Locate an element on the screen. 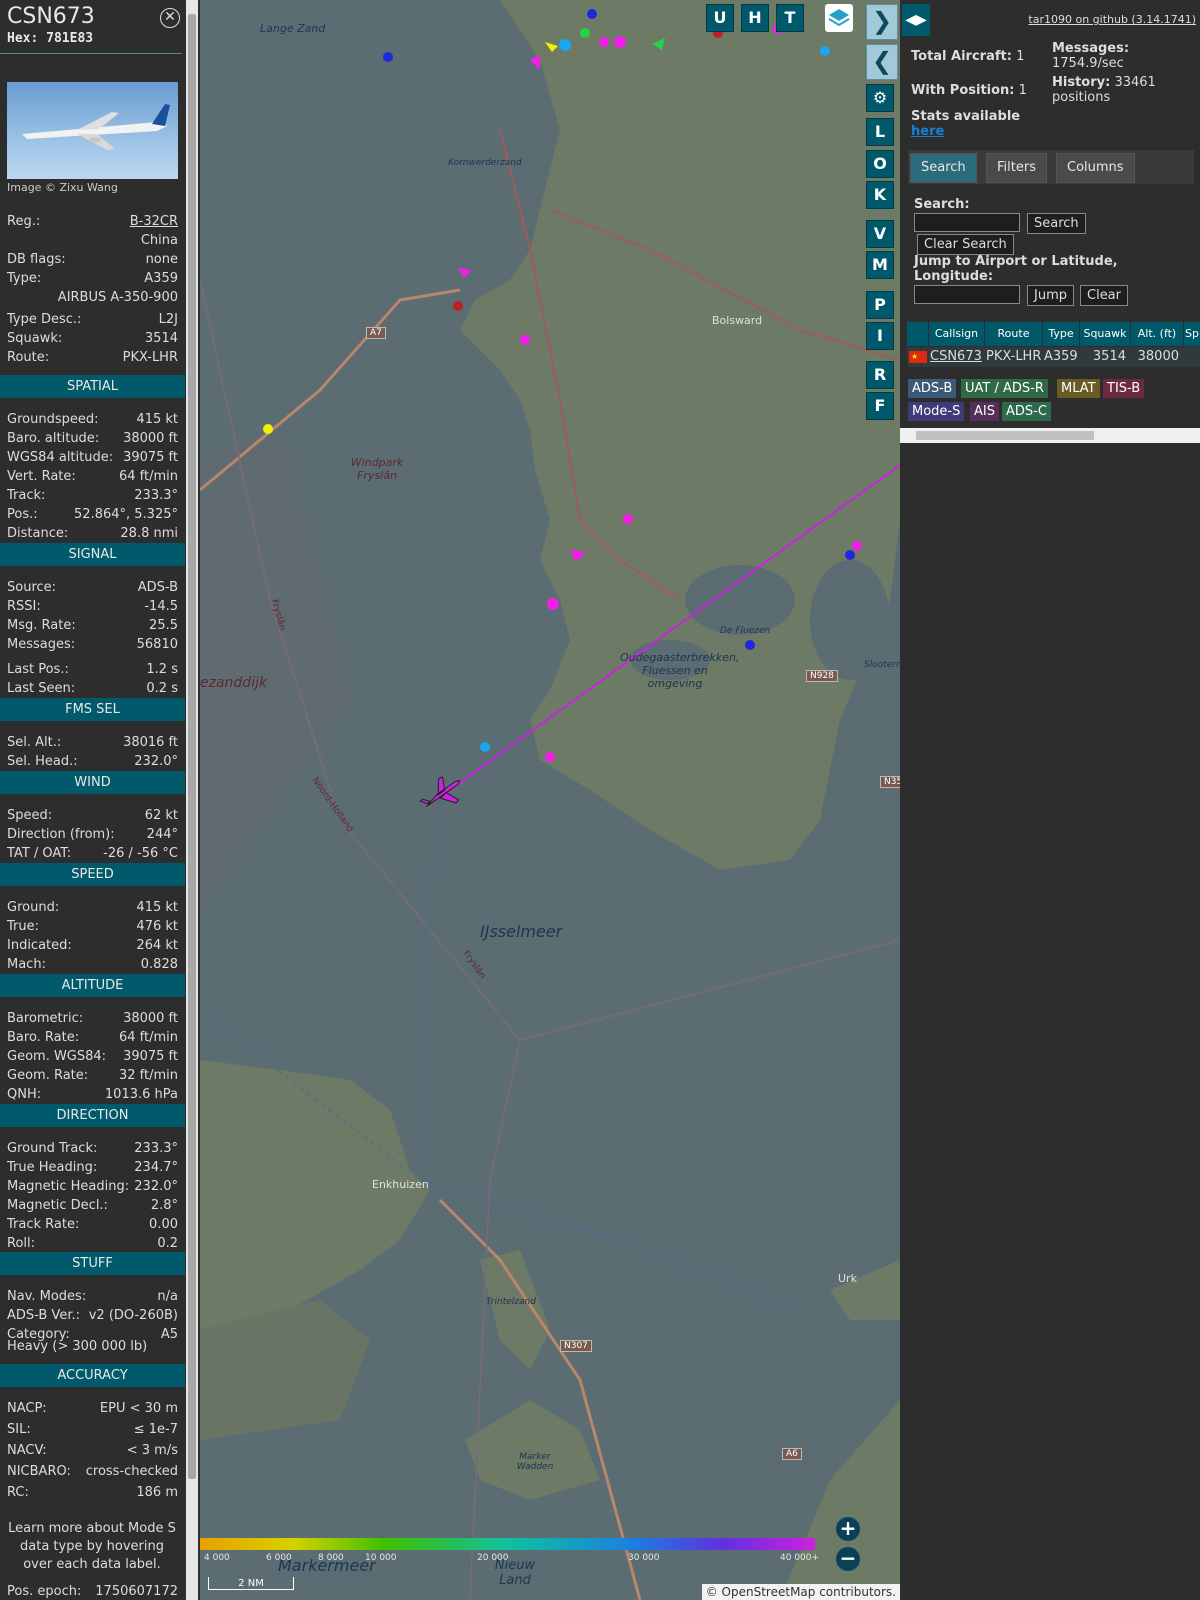  info-label: Speed: is located at coordinates (29, 815).